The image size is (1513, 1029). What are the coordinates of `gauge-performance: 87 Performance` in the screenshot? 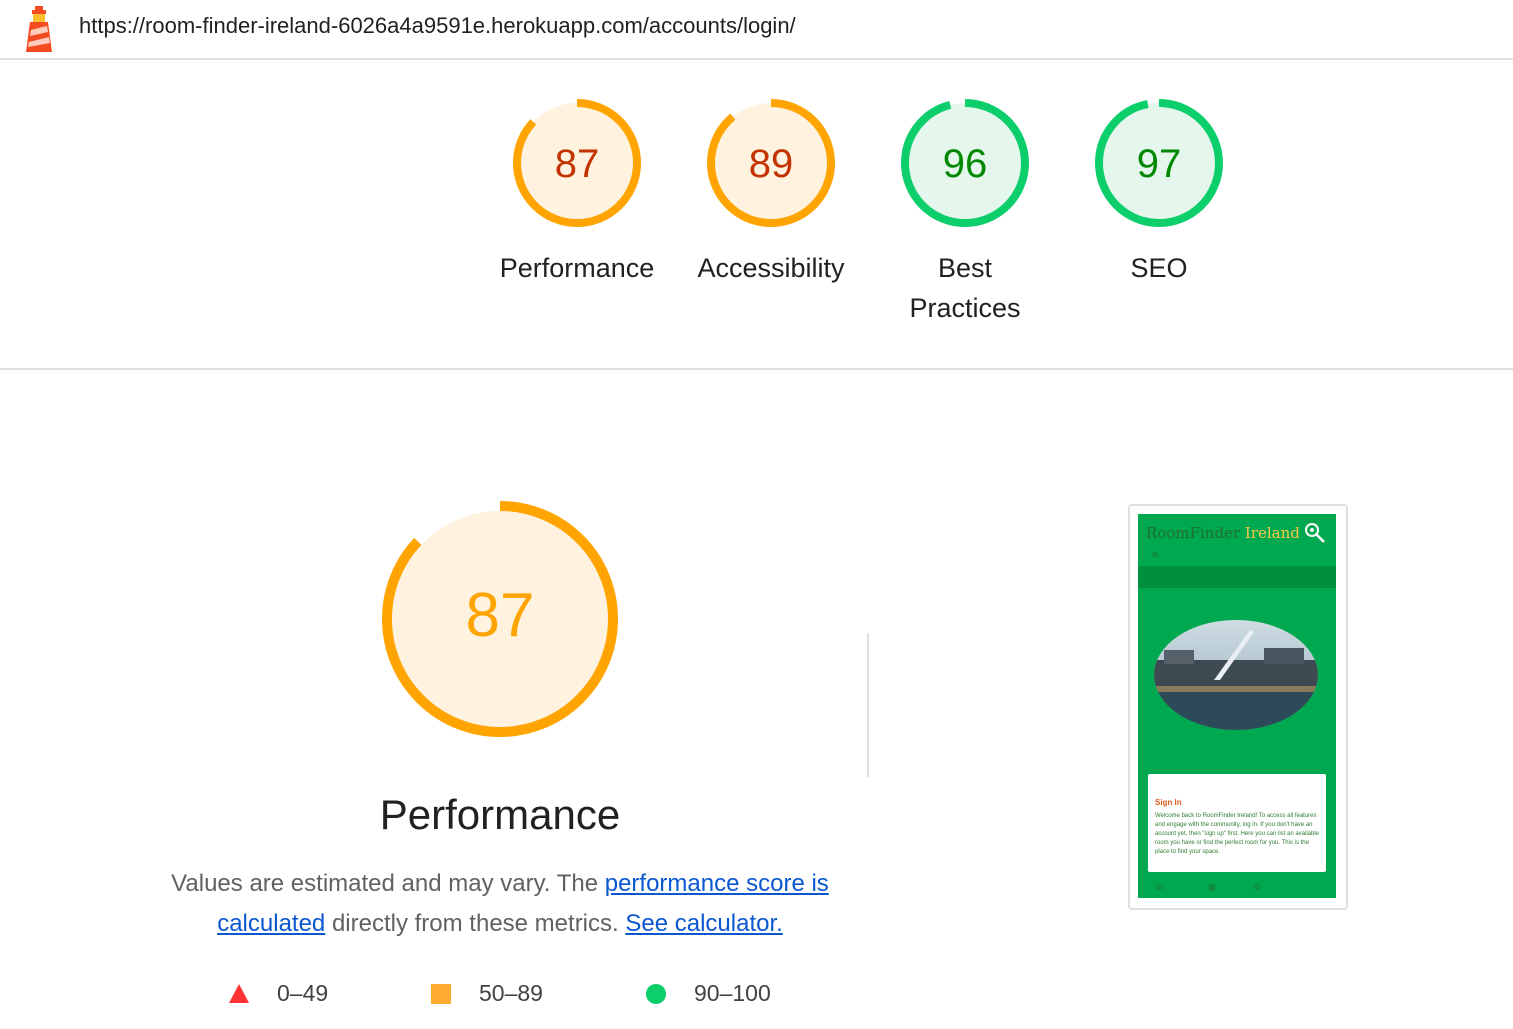 It's located at (577, 193).